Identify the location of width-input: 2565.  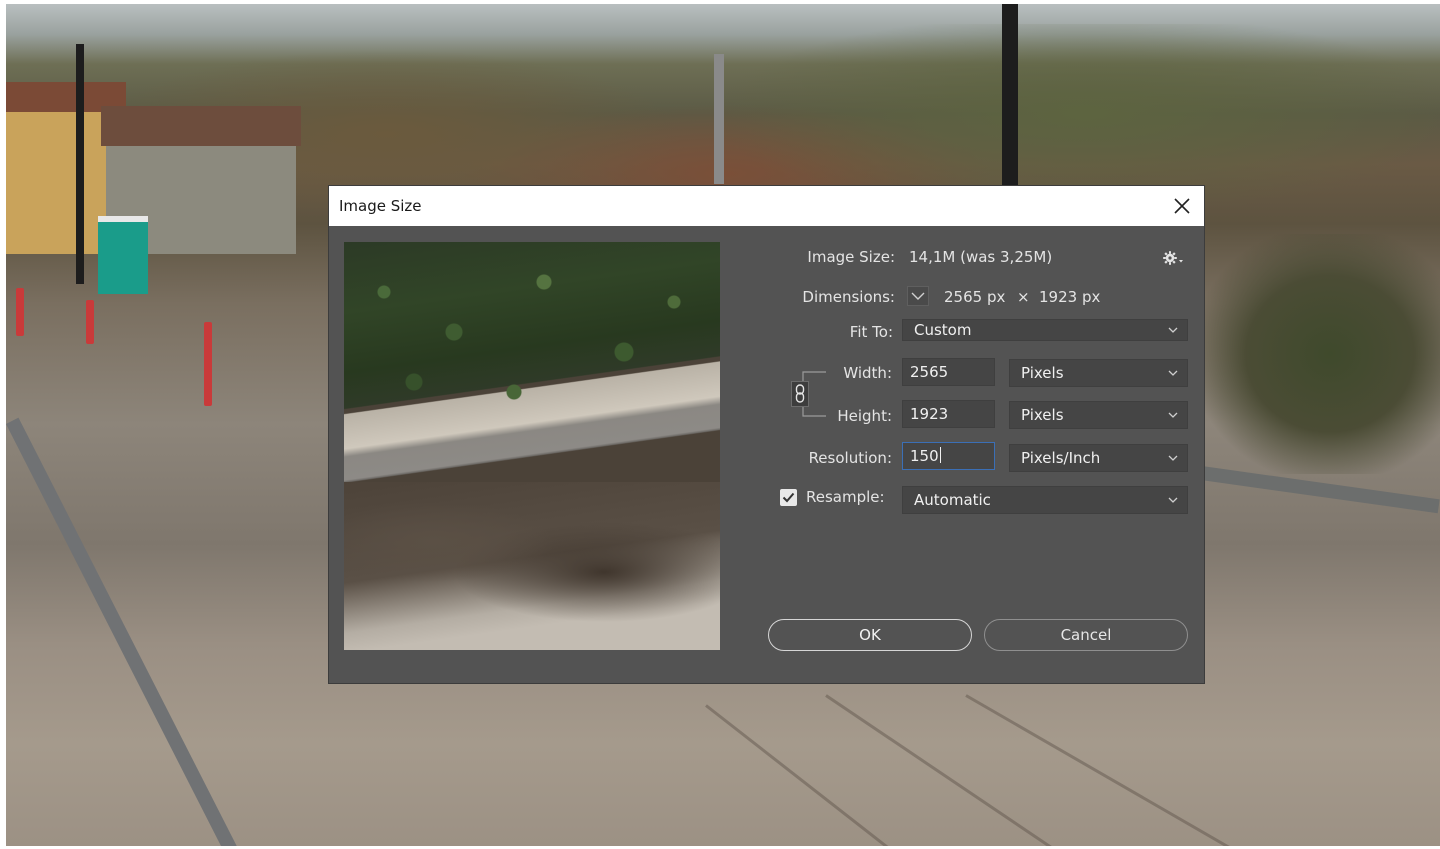
(948, 372).